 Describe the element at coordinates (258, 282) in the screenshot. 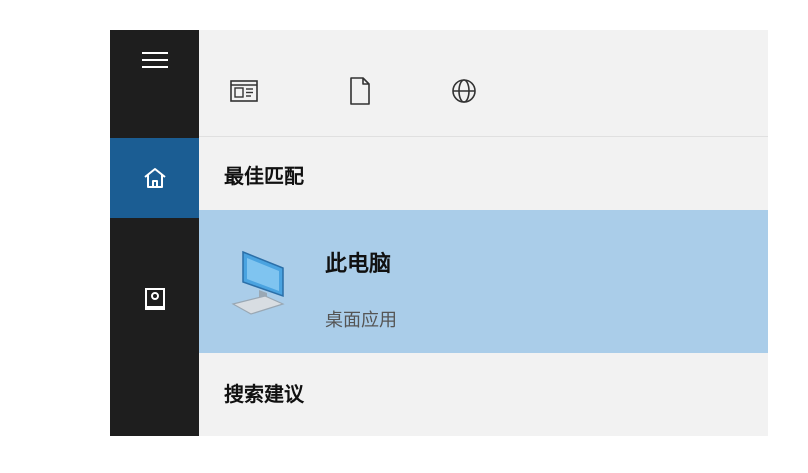

I see `this-pc-monitor-icon` at that location.